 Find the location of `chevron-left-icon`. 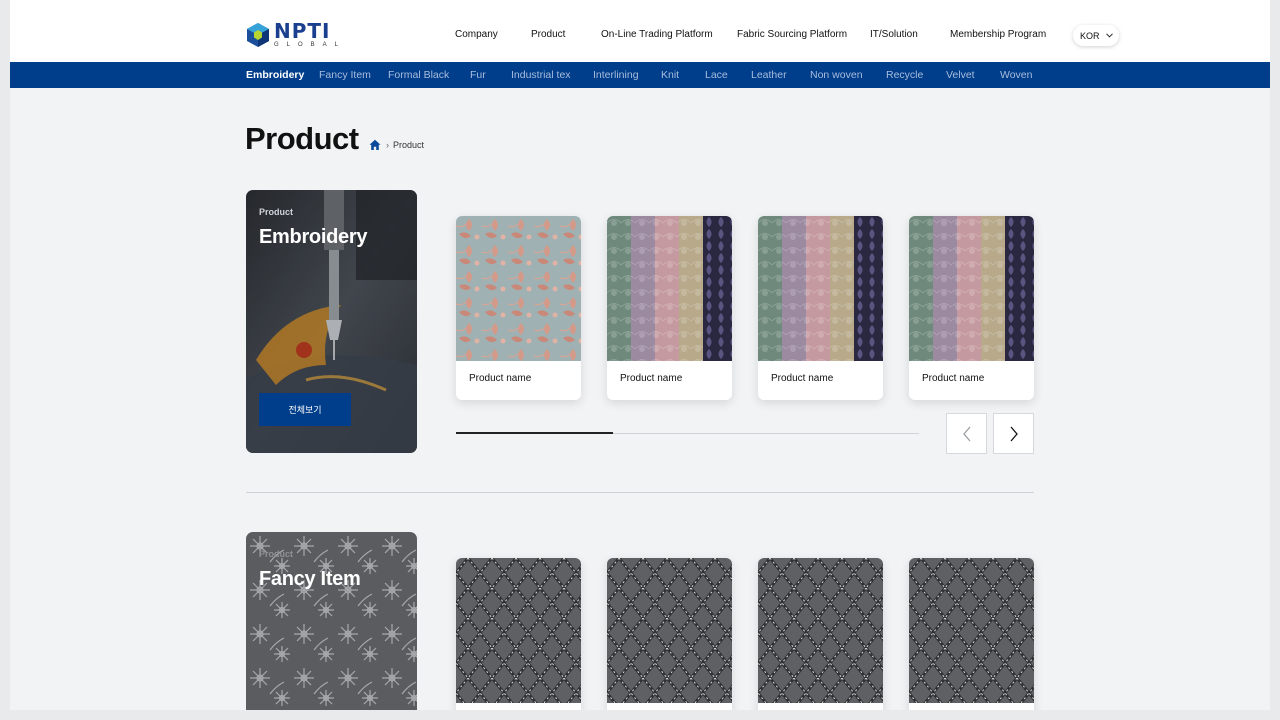

chevron-left-icon is located at coordinates (966, 433).